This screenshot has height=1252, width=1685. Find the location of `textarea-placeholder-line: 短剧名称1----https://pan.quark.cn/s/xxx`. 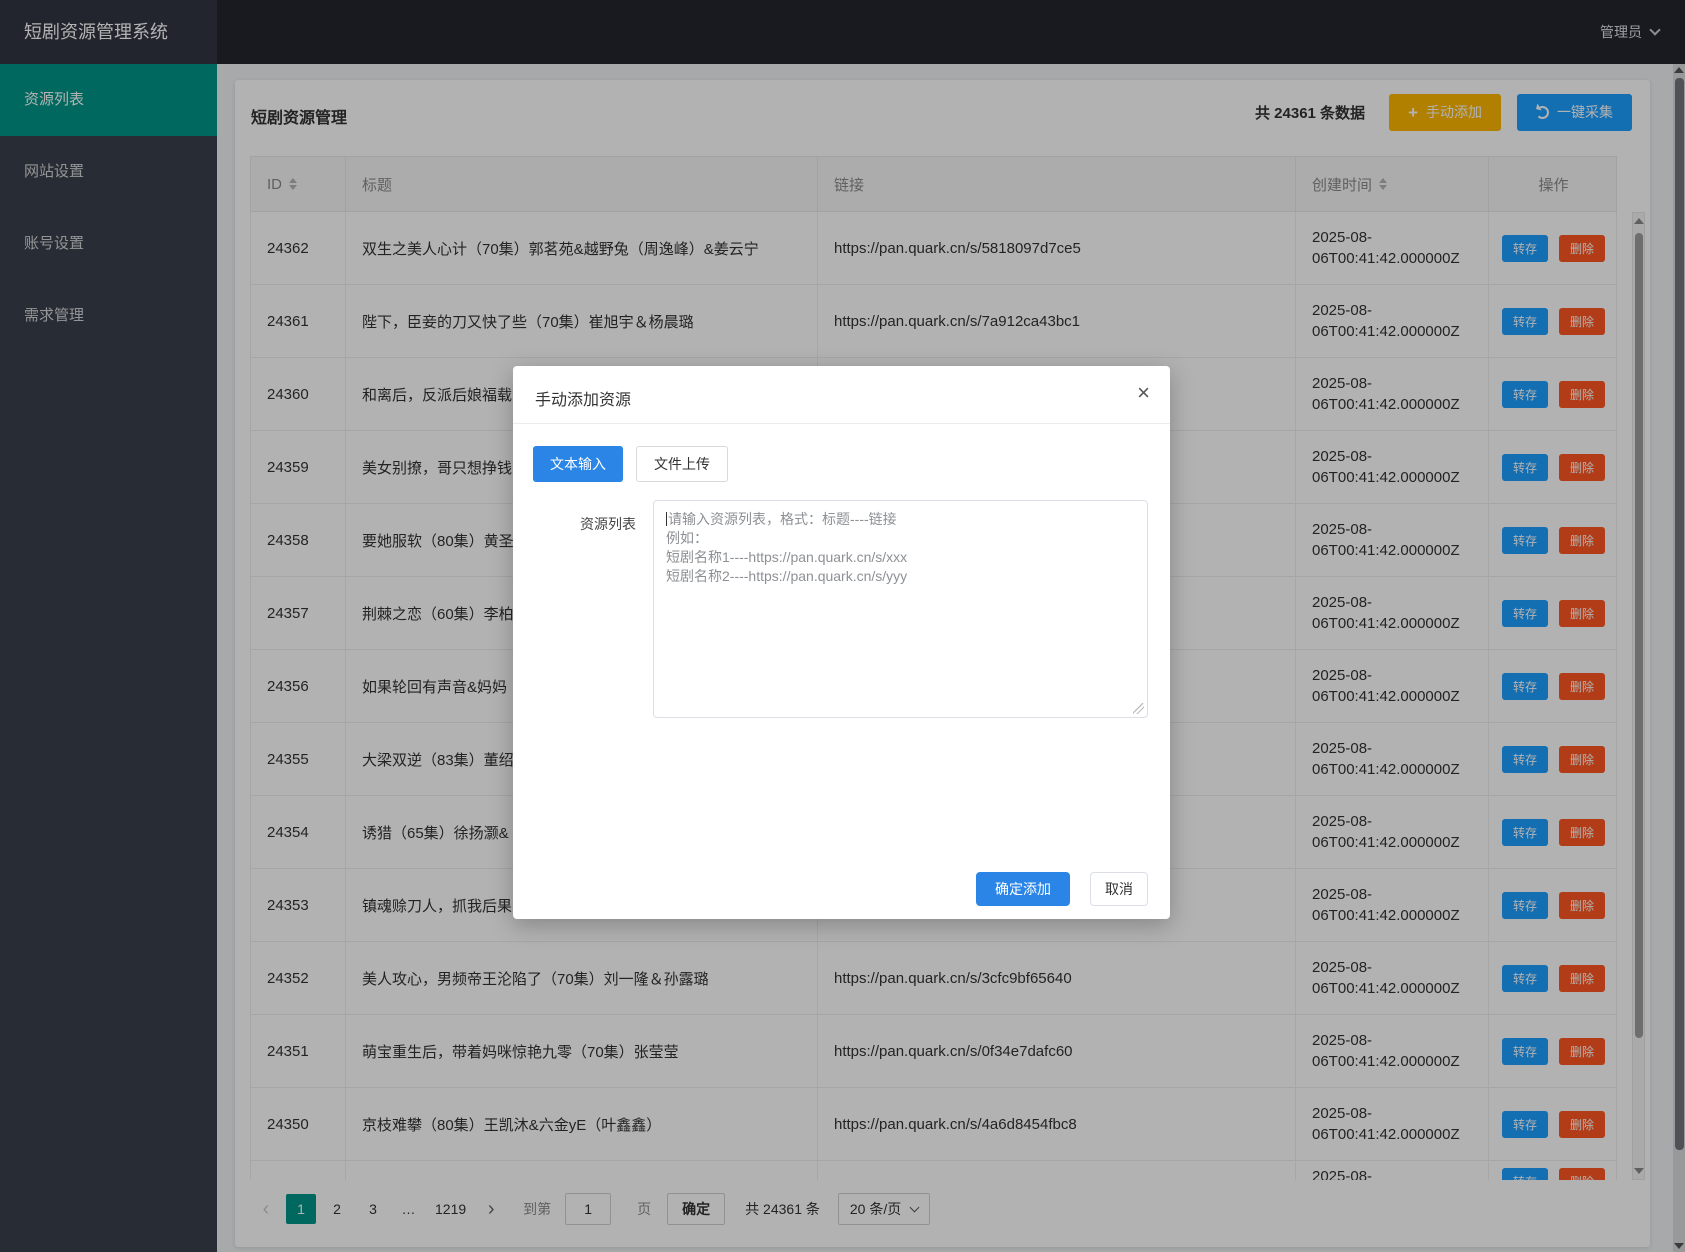

textarea-placeholder-line: 短剧名称1----https://pan.quark.cn/s/xxx is located at coordinates (787, 557).